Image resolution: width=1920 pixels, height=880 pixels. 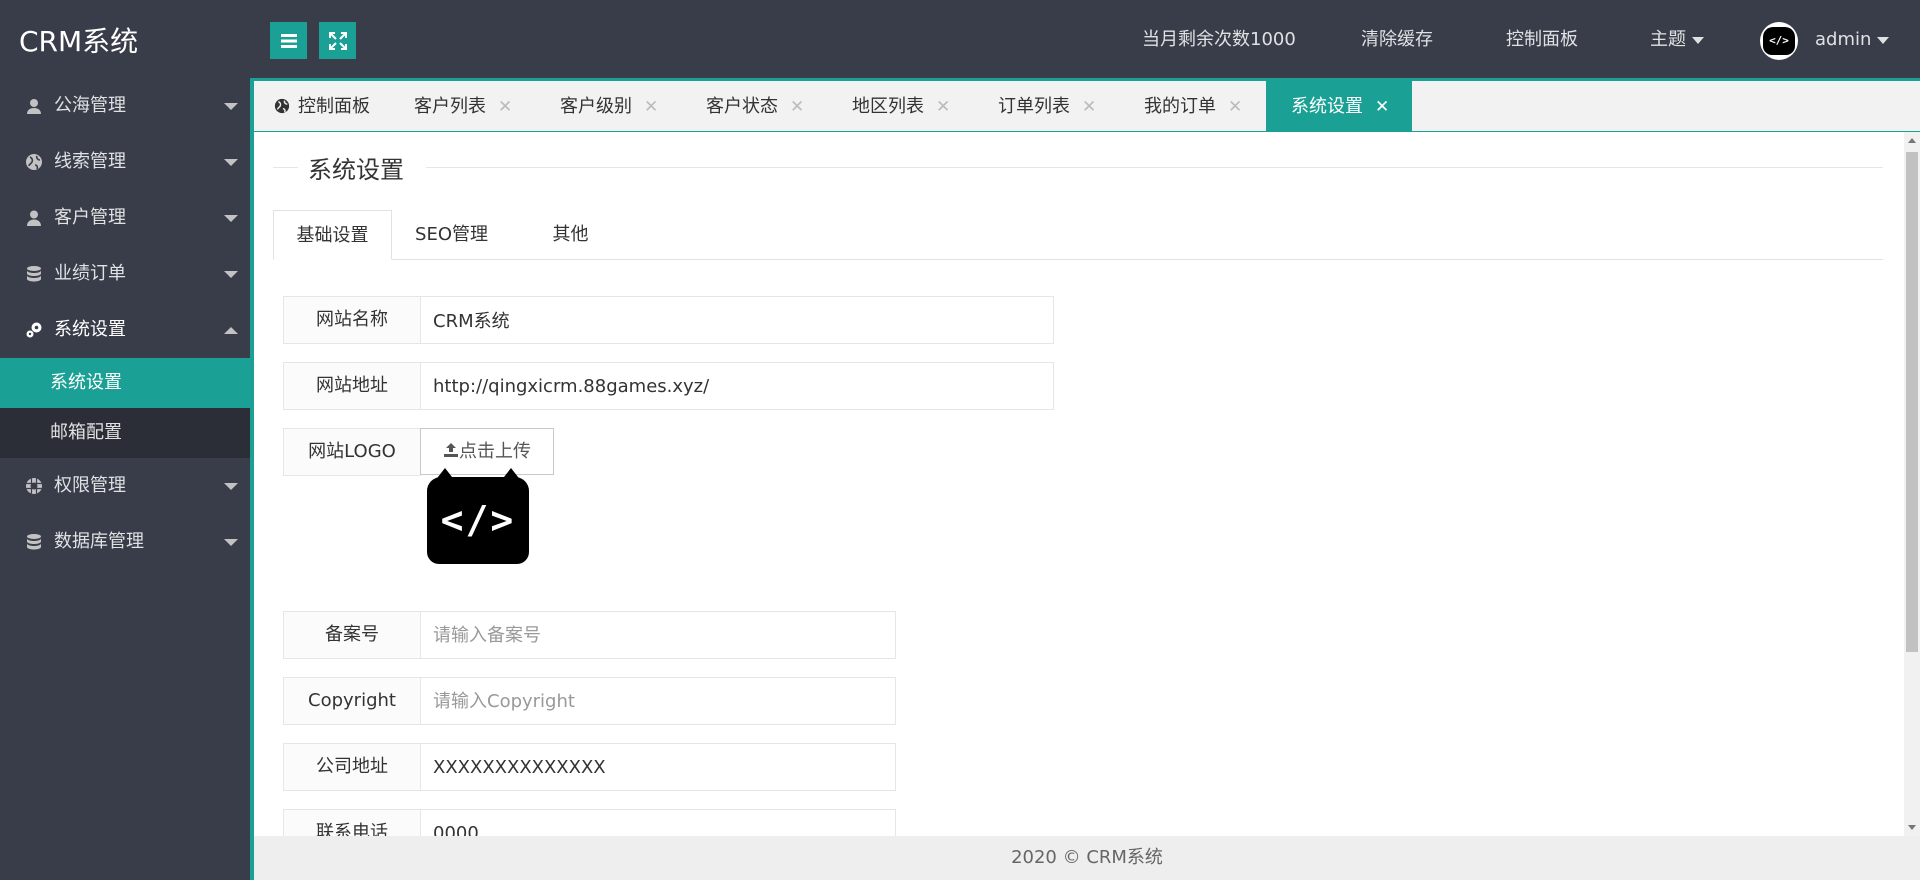 I want to click on avatar-logo-icon: </>, so click(x=1779, y=41).